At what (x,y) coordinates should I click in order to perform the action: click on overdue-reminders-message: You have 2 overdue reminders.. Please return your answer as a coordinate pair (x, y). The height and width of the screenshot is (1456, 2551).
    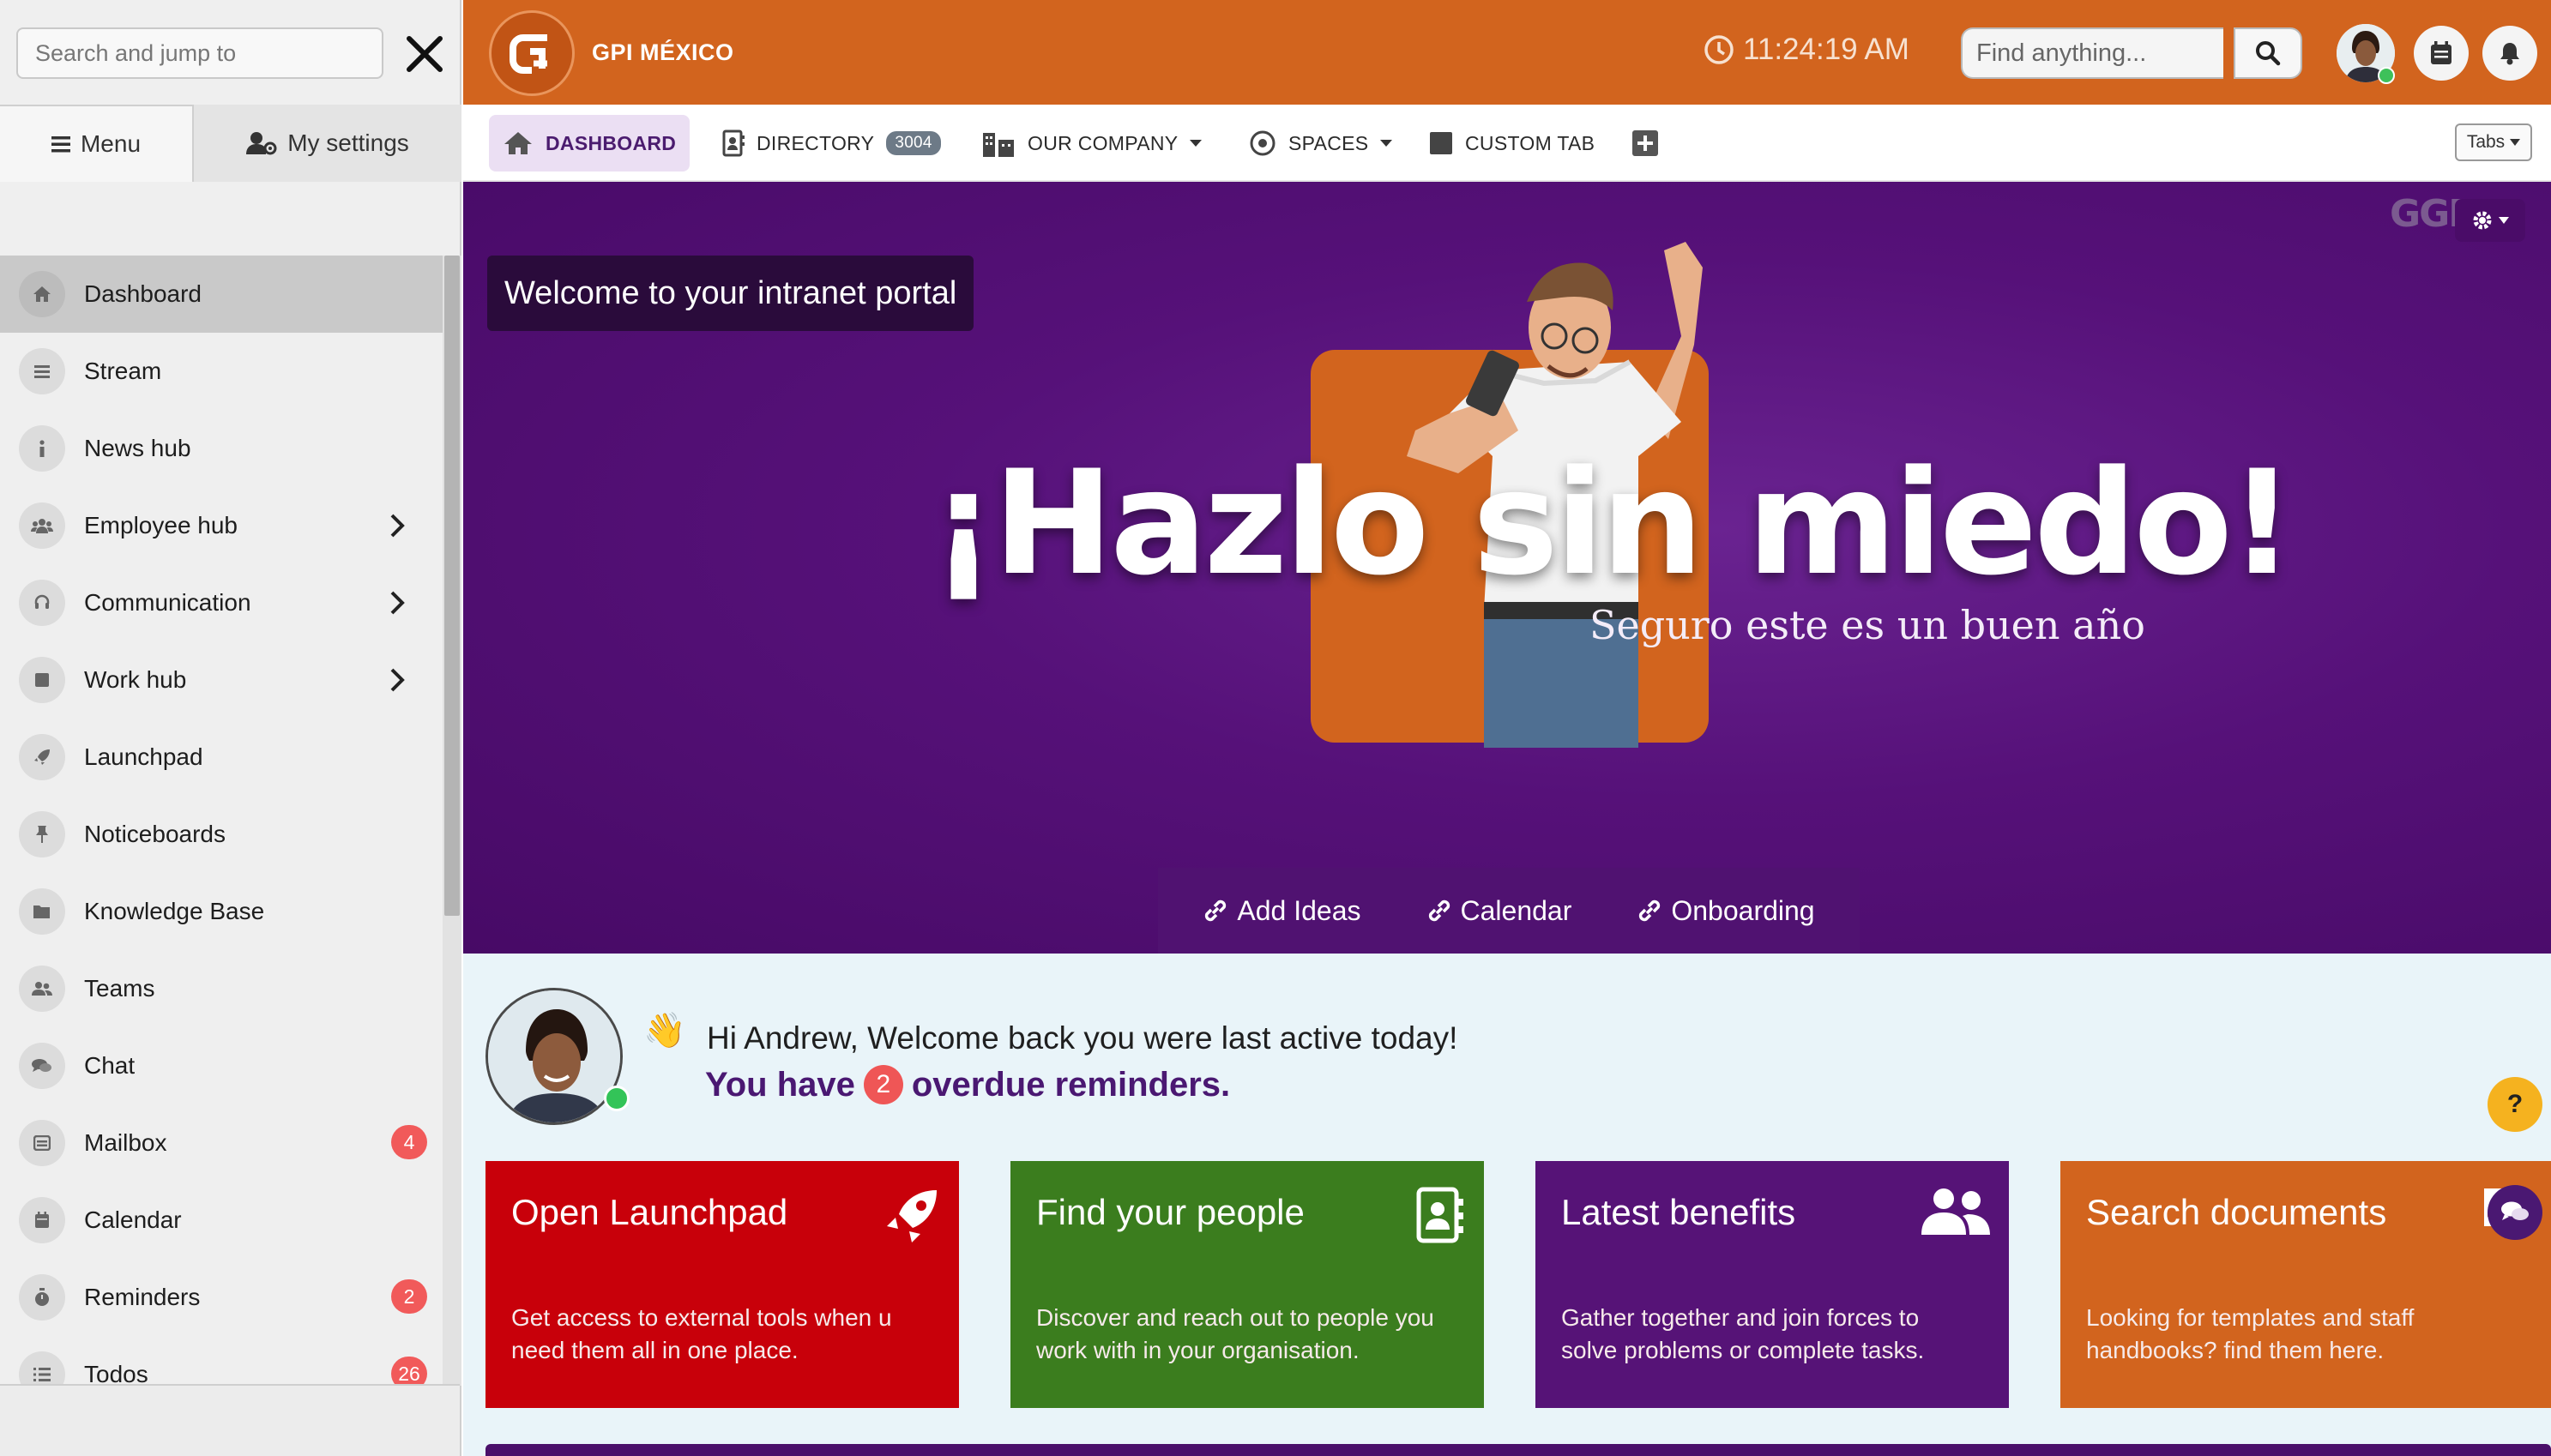
    Looking at the image, I should click on (967, 1085).